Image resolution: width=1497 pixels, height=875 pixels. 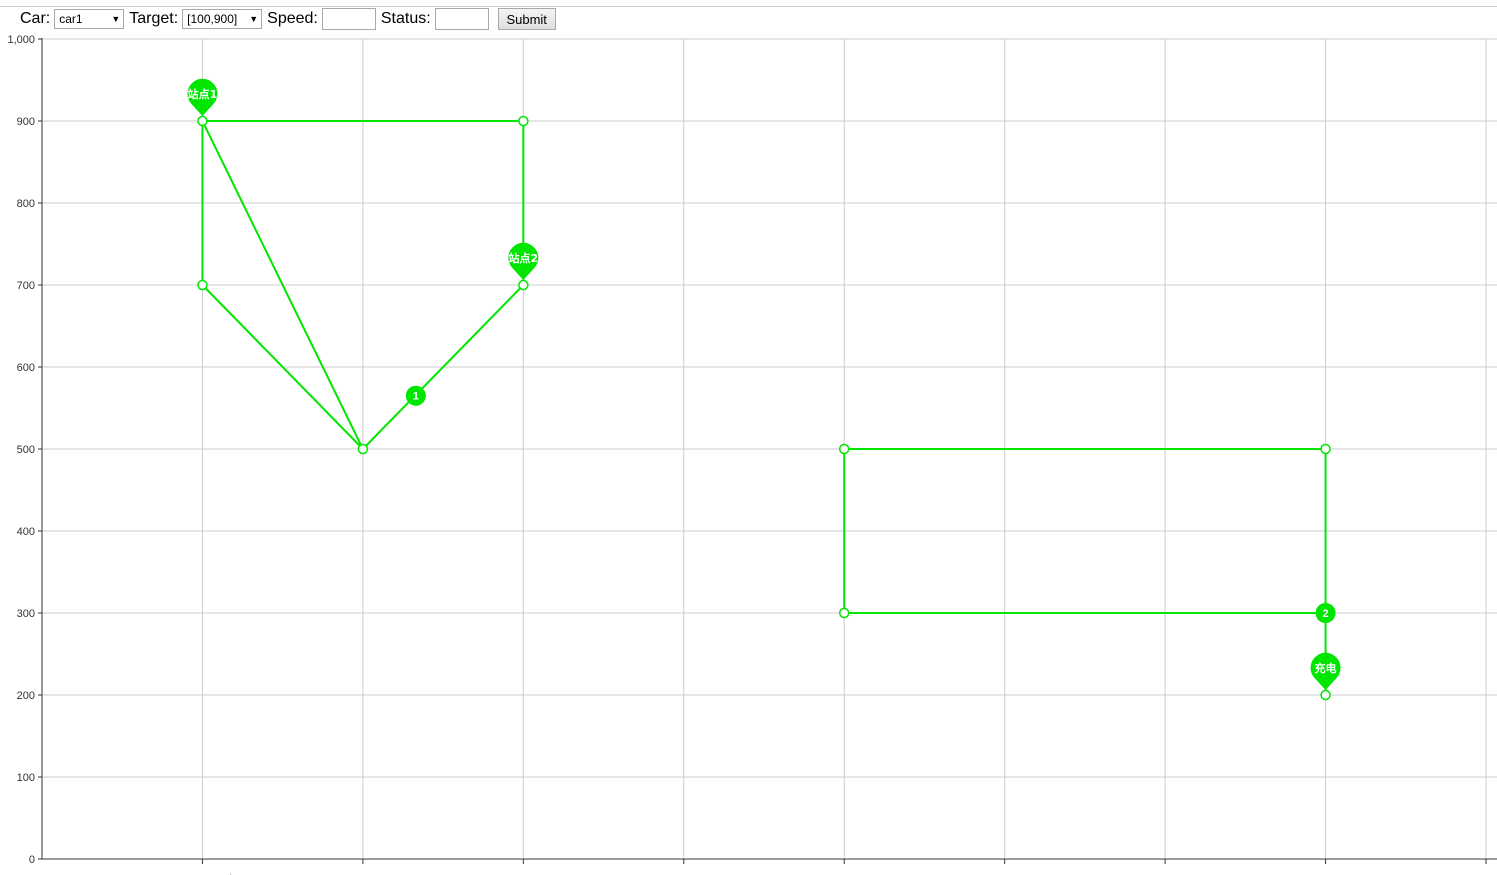 What do you see at coordinates (32, 860) in the screenshot?
I see `y-tick-label: 0` at bounding box center [32, 860].